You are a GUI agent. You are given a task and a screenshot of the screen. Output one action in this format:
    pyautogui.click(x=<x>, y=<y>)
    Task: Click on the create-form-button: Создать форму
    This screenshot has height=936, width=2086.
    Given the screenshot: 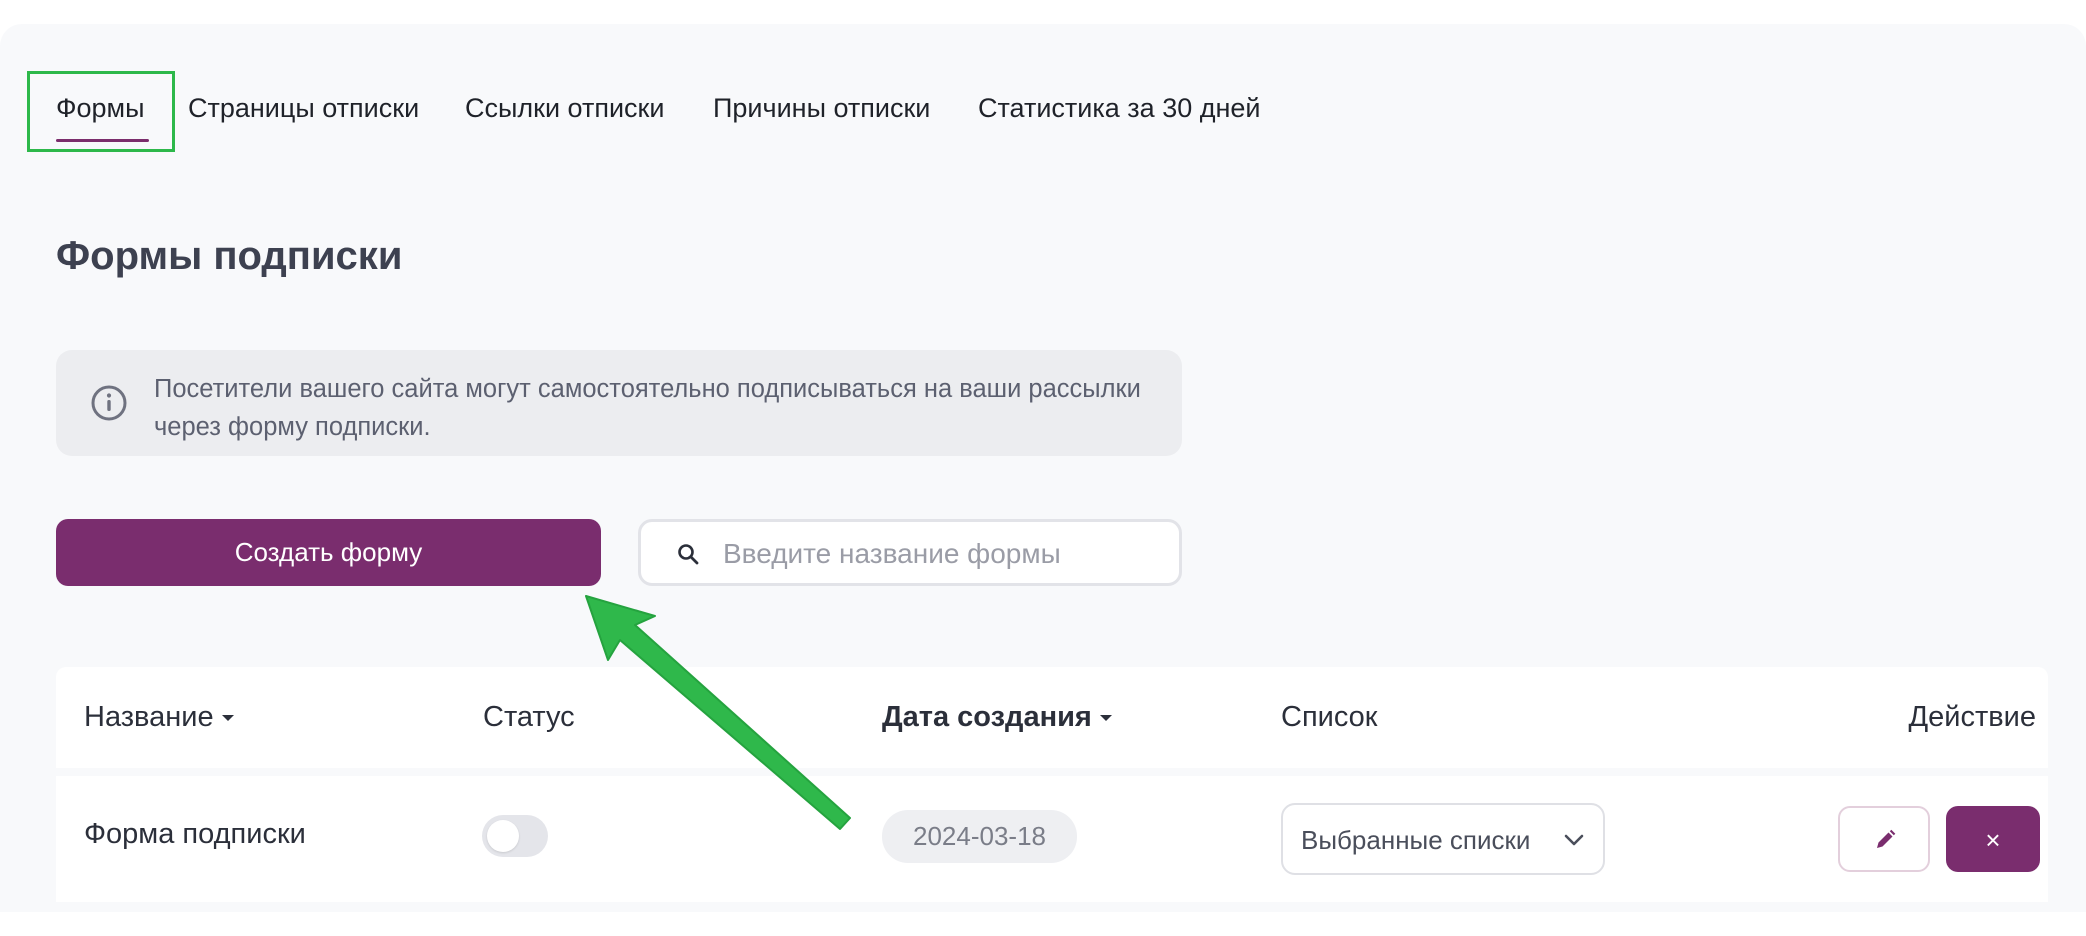 What is the action you would take?
    pyautogui.click(x=328, y=552)
    